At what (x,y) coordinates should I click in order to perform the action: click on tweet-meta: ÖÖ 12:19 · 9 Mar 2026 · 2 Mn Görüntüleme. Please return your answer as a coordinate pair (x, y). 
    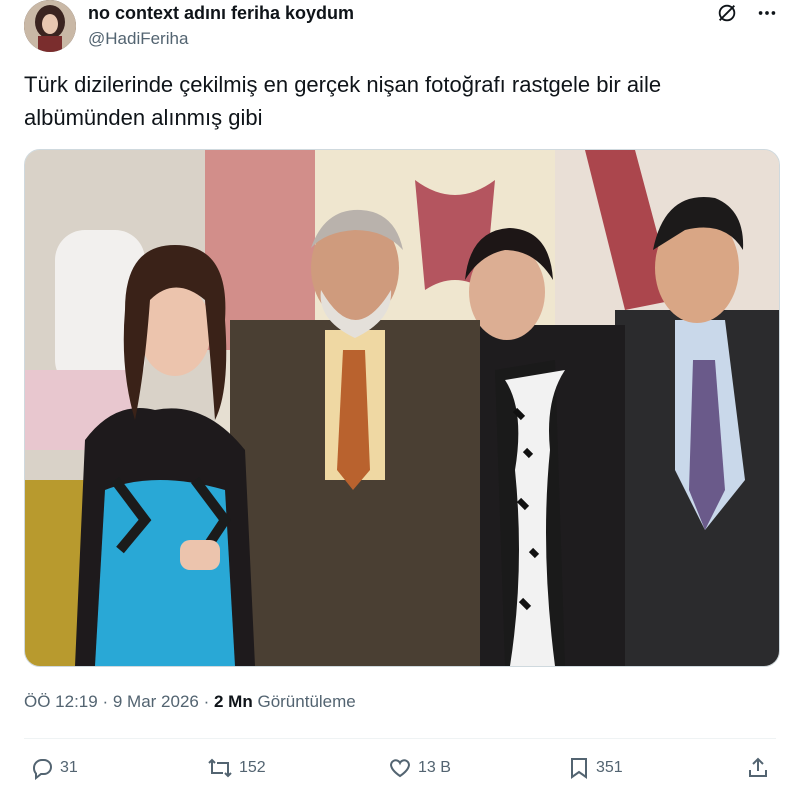
    Looking at the image, I should click on (190, 702).